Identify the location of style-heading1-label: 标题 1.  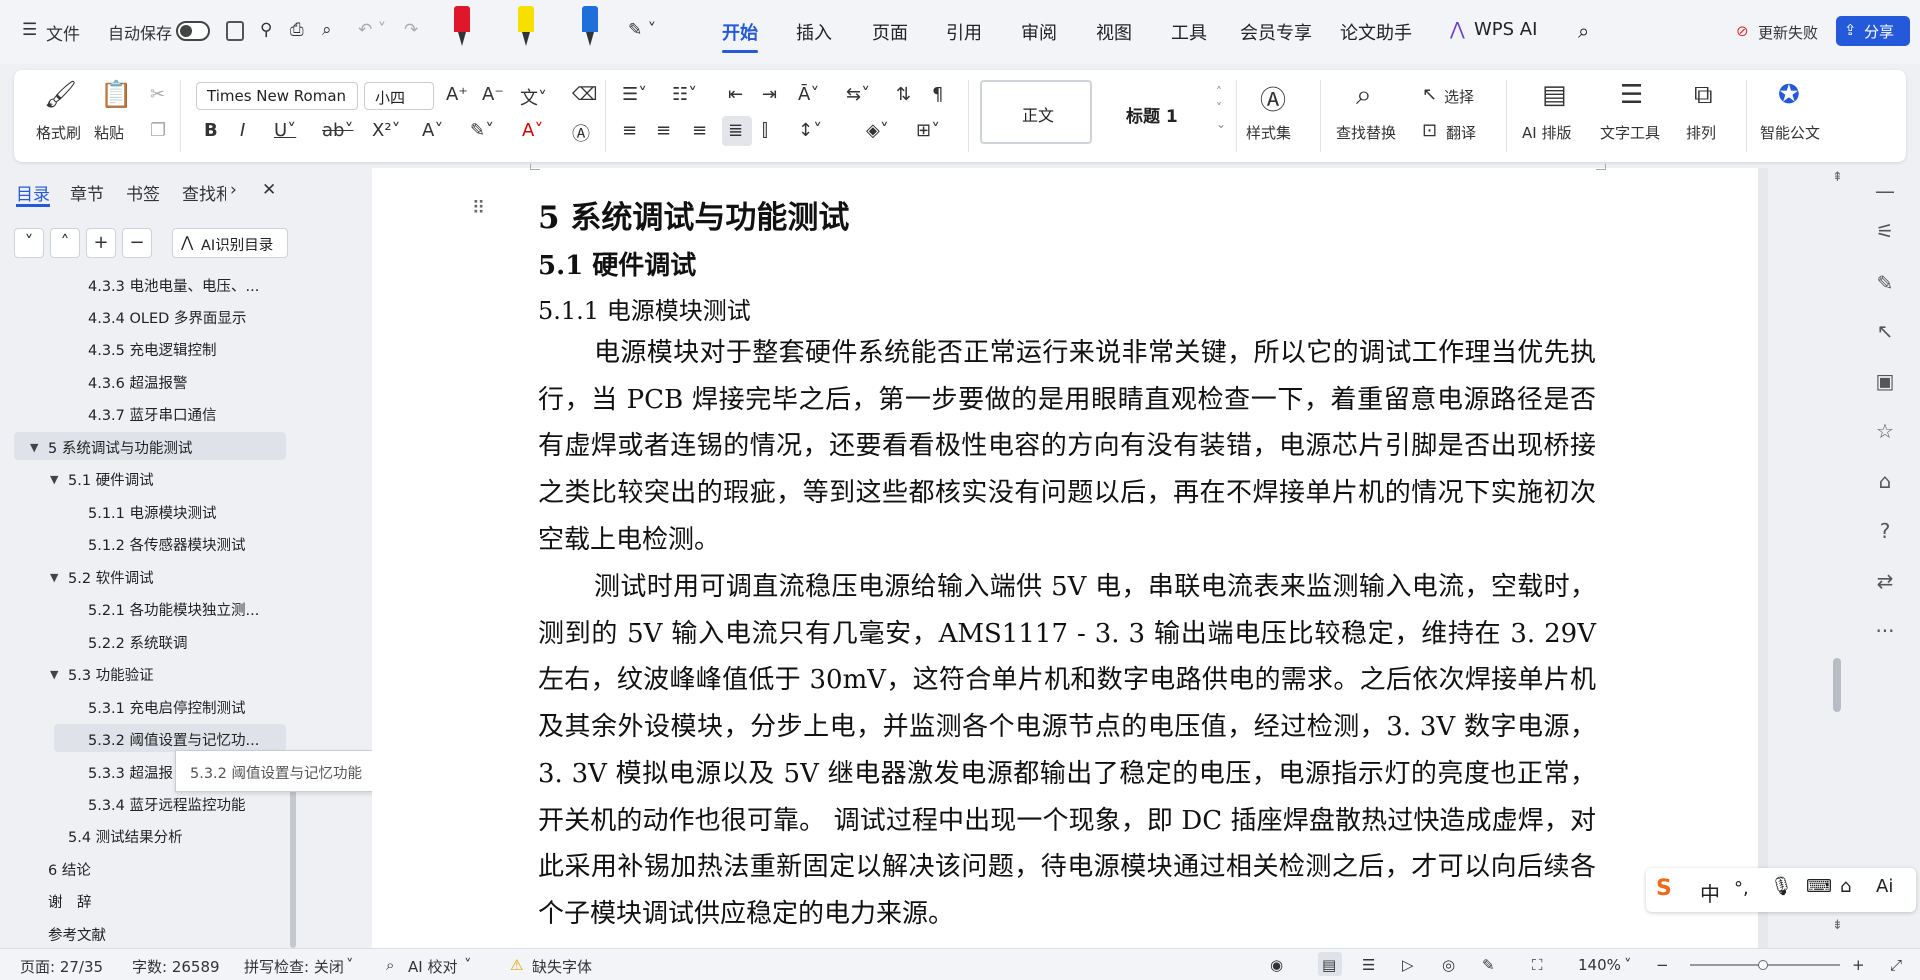
(1152, 114).